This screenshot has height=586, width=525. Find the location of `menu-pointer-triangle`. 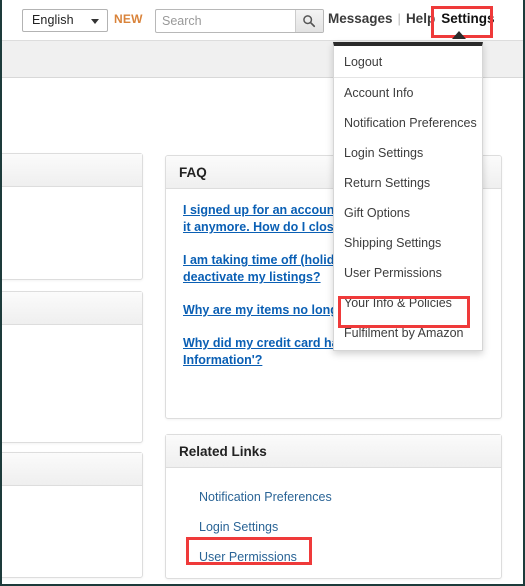

menu-pointer-triangle is located at coordinates (459, 35).